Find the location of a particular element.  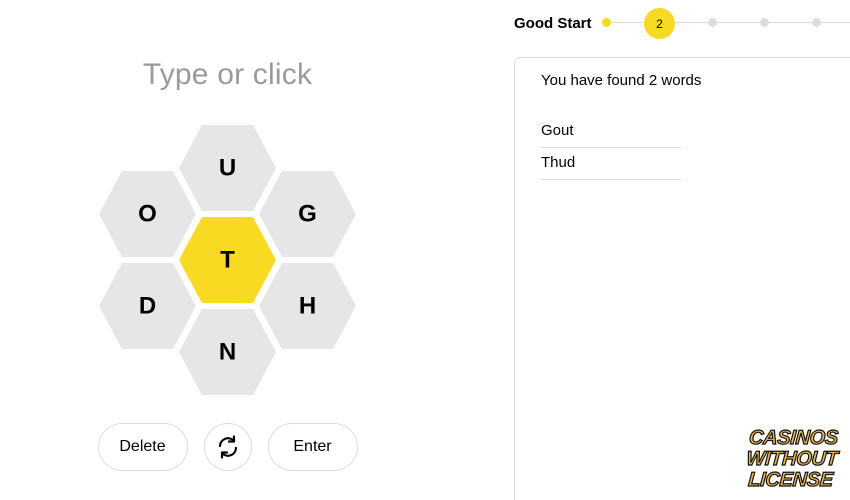

hive-cell-lower-left: D is located at coordinates (147, 306).